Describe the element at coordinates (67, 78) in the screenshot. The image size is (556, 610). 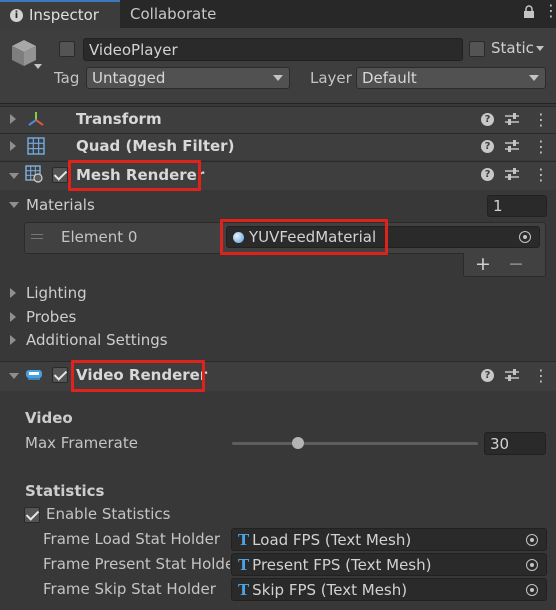
I see `tag-label: Tag` at that location.